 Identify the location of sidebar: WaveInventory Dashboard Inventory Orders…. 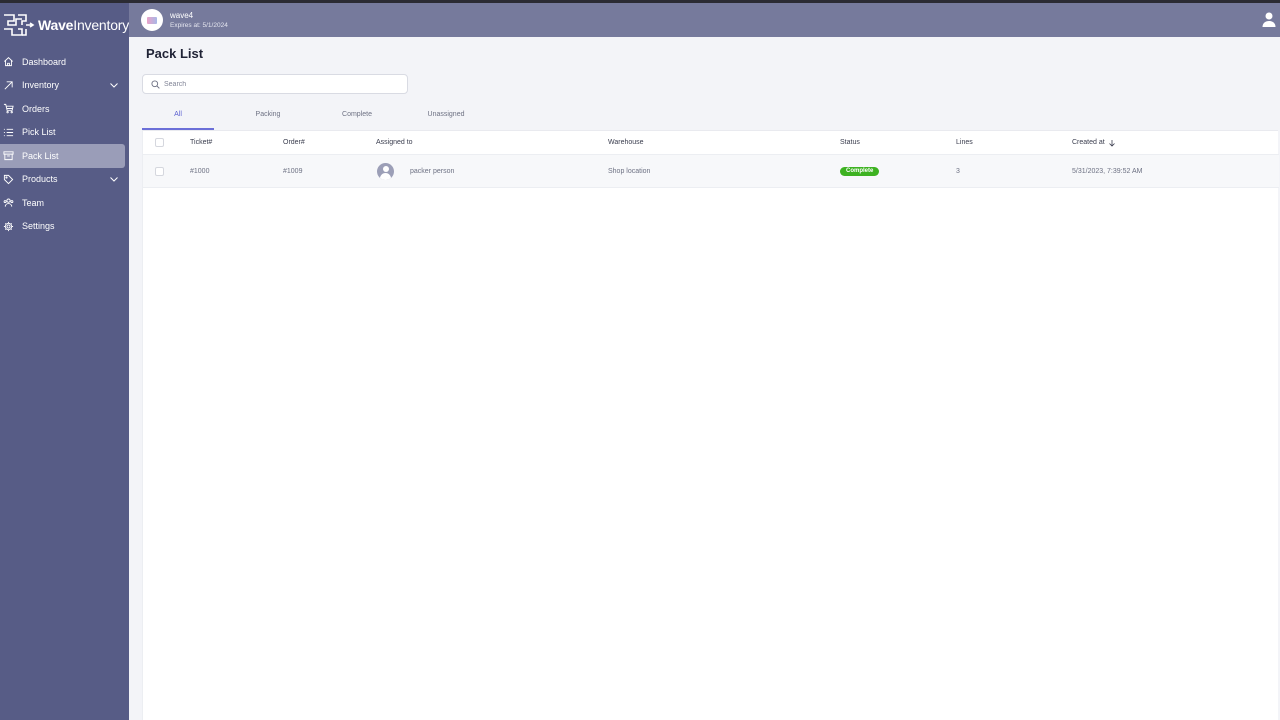
(64, 361).